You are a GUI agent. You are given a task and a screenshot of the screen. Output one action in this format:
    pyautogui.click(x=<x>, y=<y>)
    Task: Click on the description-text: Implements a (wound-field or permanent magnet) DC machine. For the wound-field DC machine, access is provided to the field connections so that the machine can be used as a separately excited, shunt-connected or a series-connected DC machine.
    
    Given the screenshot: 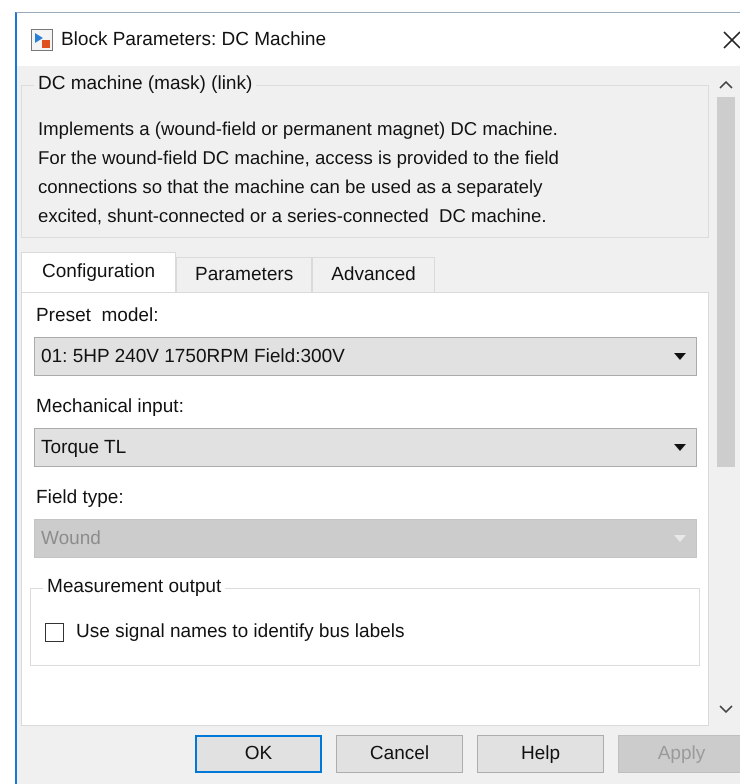 What is the action you would take?
    pyautogui.click(x=299, y=172)
    